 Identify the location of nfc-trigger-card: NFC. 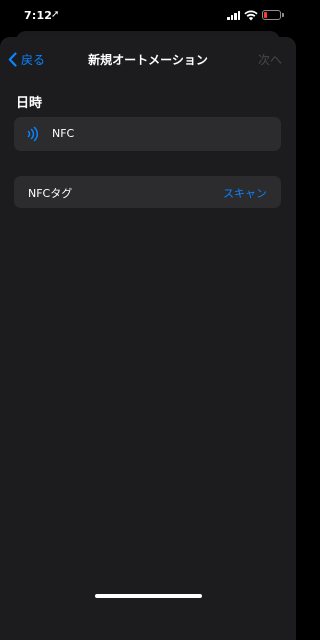
(147, 134).